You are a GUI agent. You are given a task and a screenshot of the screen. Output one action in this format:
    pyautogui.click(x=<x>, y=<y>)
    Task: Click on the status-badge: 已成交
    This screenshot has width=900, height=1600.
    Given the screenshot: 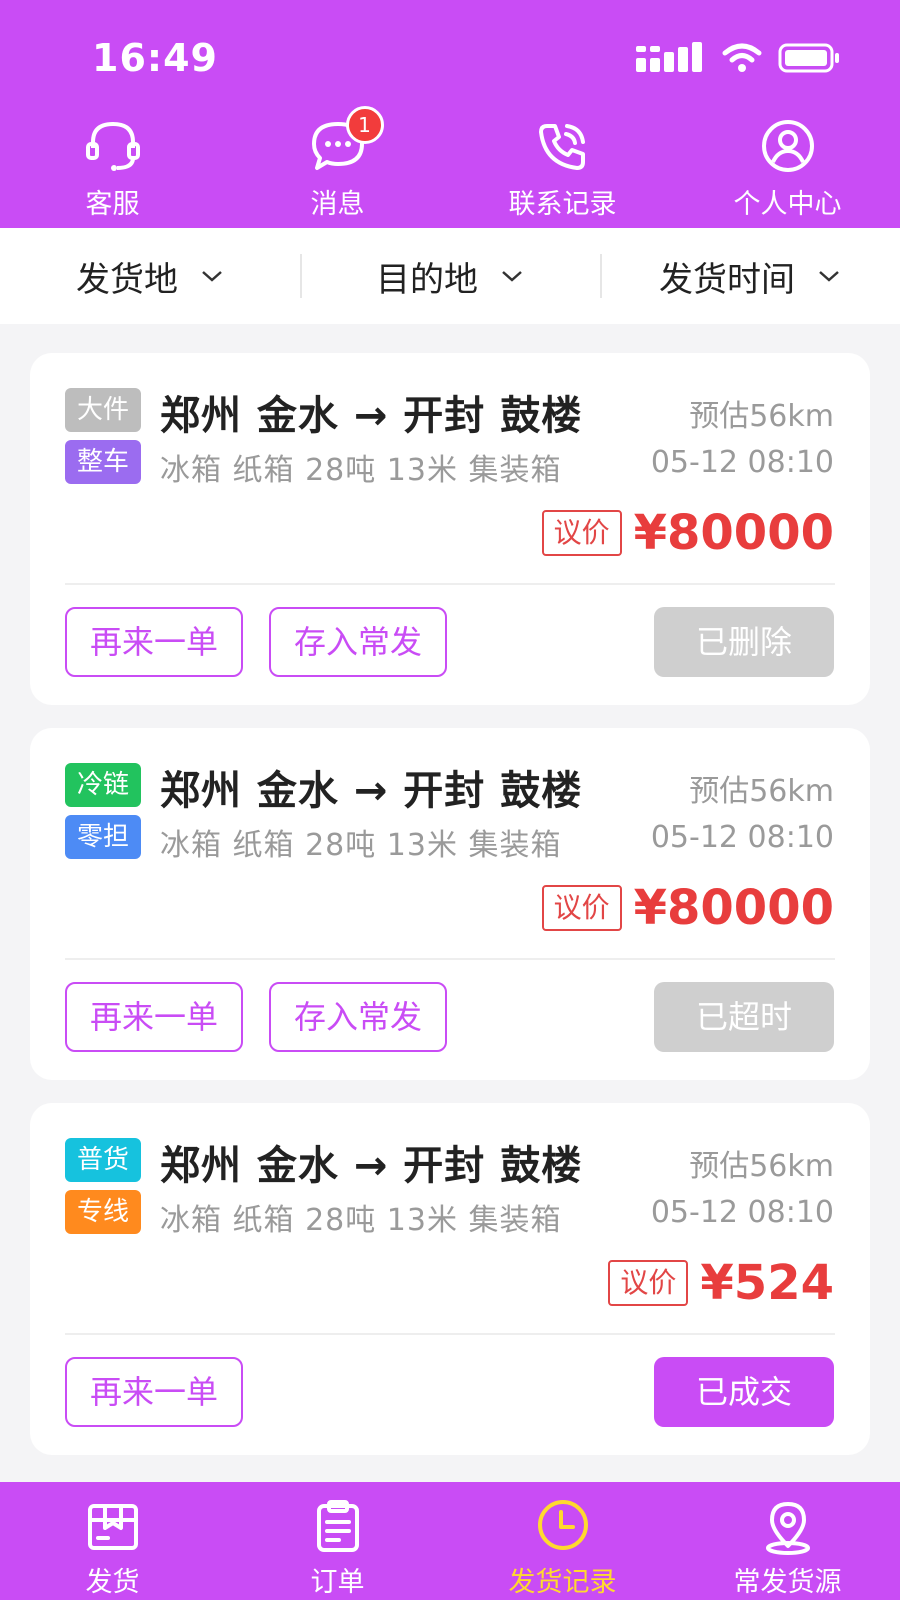 What is the action you would take?
    pyautogui.click(x=744, y=1392)
    